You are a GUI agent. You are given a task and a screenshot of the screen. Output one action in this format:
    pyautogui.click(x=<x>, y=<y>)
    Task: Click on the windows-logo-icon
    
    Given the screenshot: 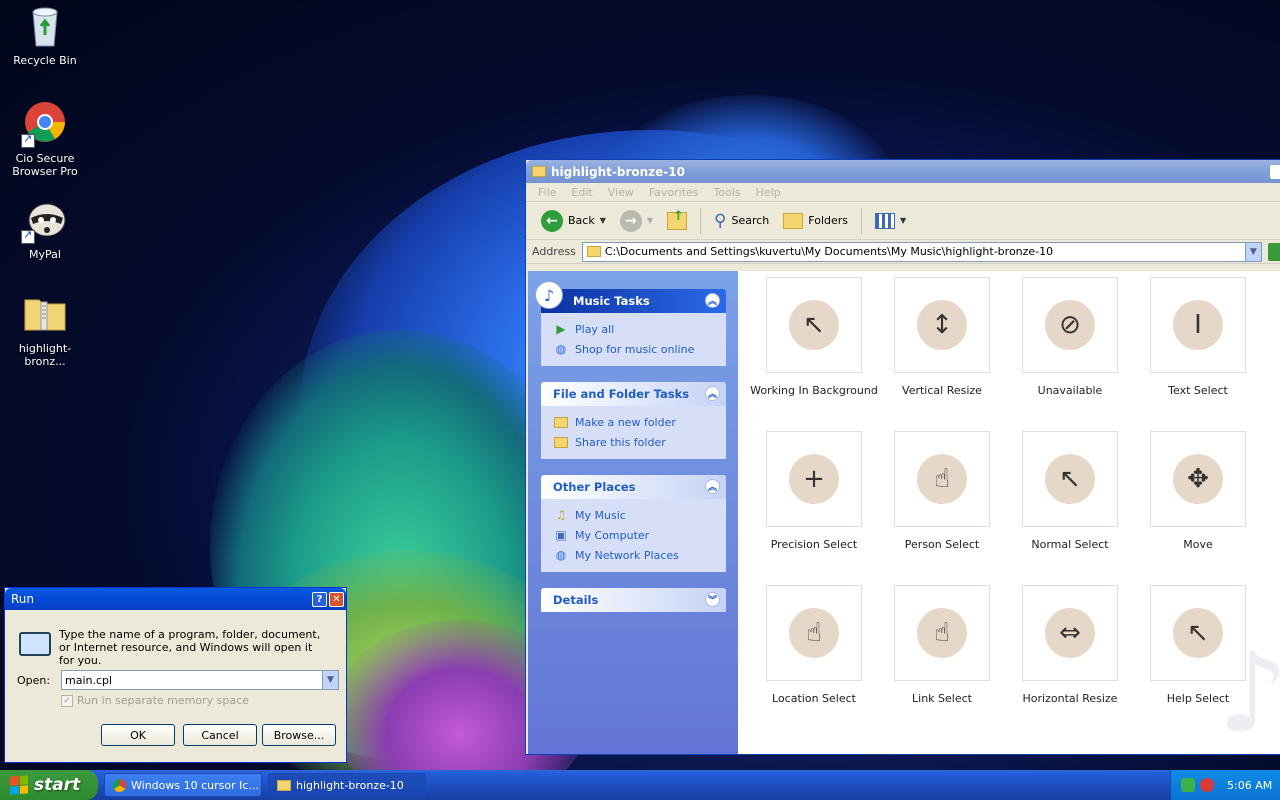 What is the action you would take?
    pyautogui.click(x=19, y=785)
    